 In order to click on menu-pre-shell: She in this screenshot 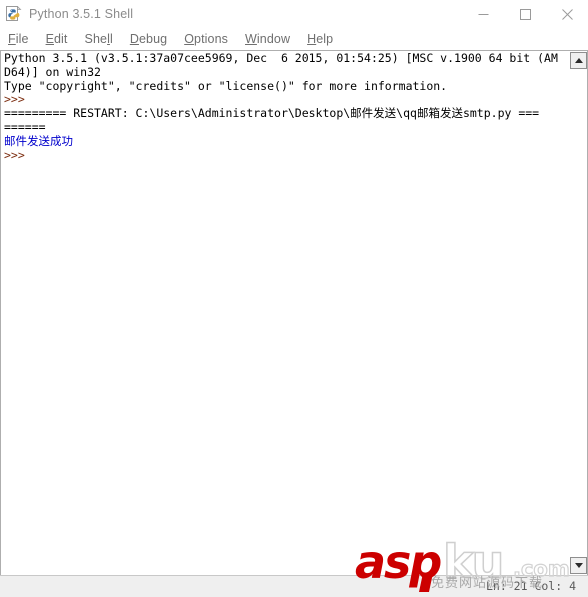, I will do `click(96, 39)`.